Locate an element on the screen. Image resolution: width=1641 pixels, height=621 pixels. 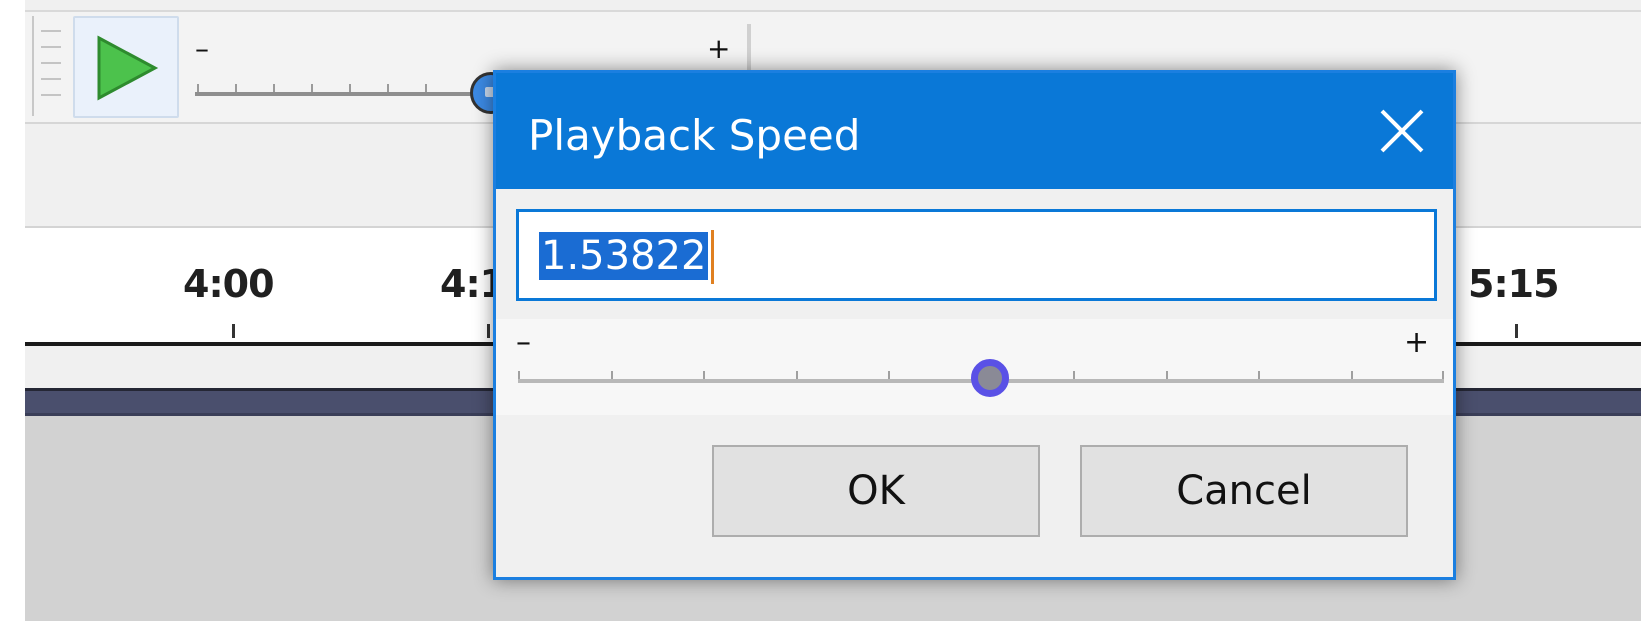
speed-value-input: 1.53822 is located at coordinates (976, 255).